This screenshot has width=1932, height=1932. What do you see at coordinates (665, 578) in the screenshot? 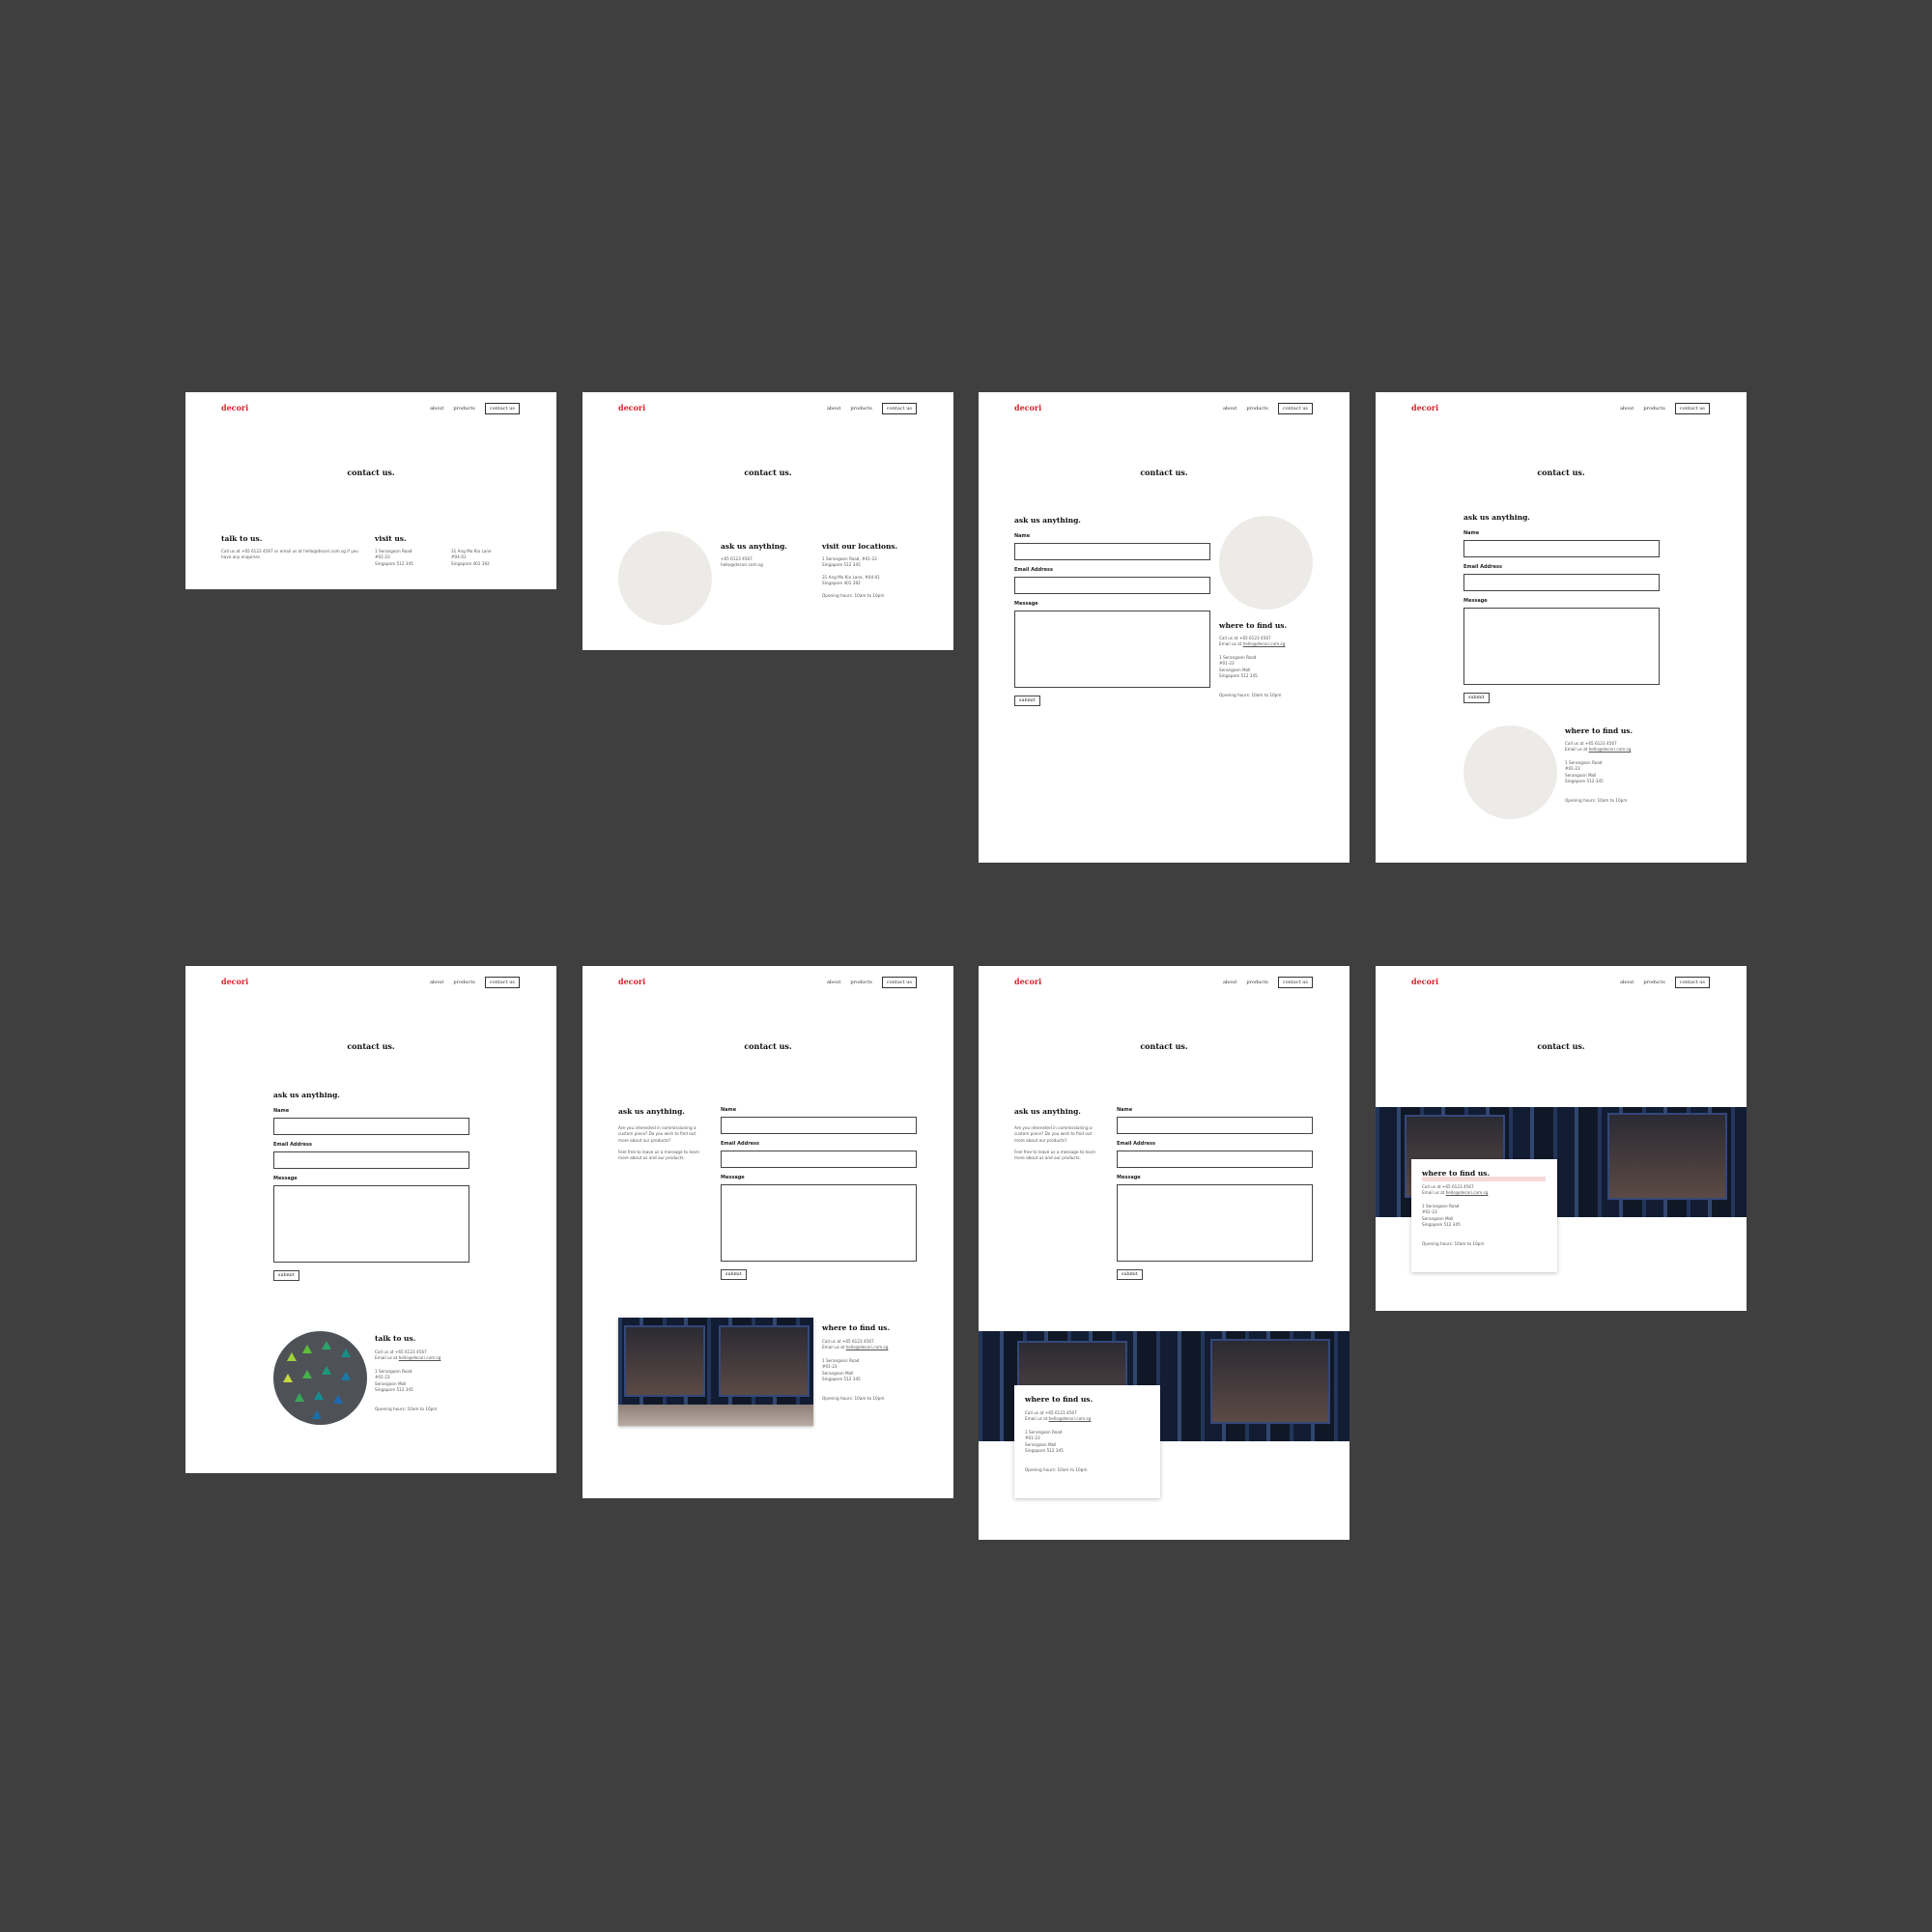
I see `image-placeholder` at bounding box center [665, 578].